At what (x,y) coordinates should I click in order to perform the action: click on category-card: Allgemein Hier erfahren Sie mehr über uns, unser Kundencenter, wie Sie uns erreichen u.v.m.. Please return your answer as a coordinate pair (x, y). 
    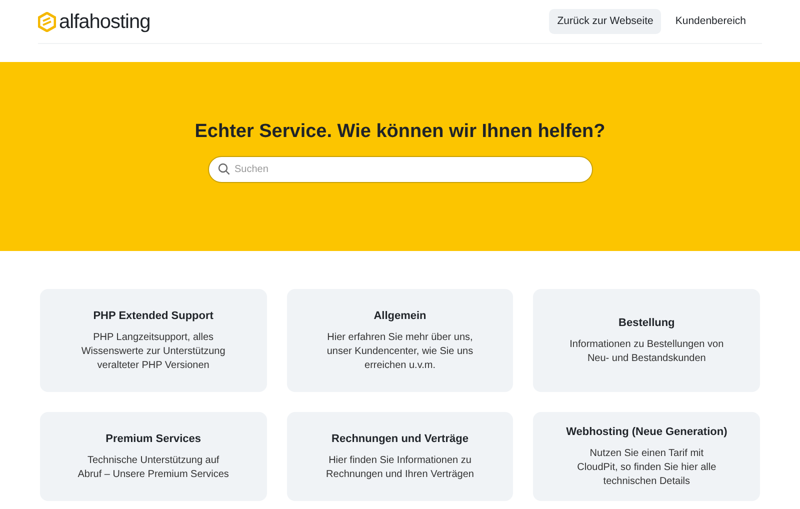
    Looking at the image, I should click on (400, 340).